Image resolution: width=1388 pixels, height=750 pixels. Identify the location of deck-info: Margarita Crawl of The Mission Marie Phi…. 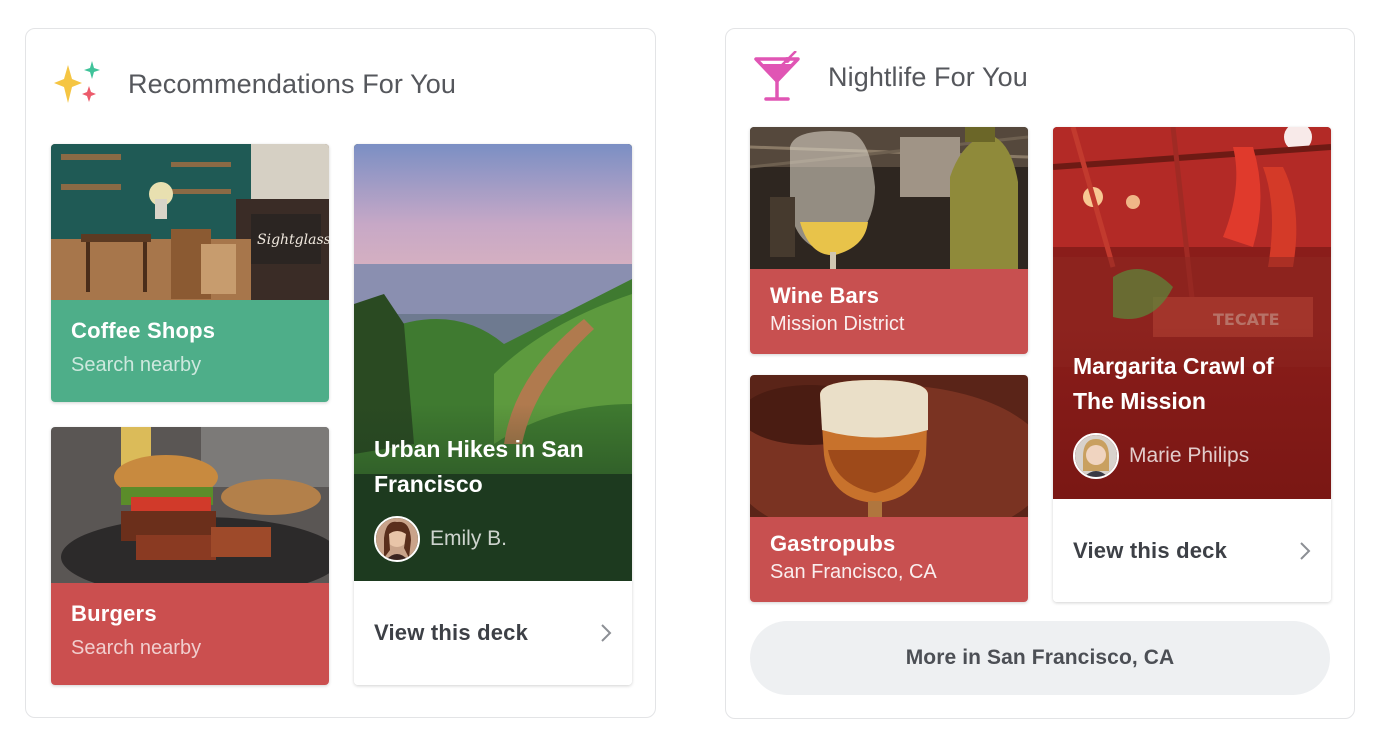
(1193, 414).